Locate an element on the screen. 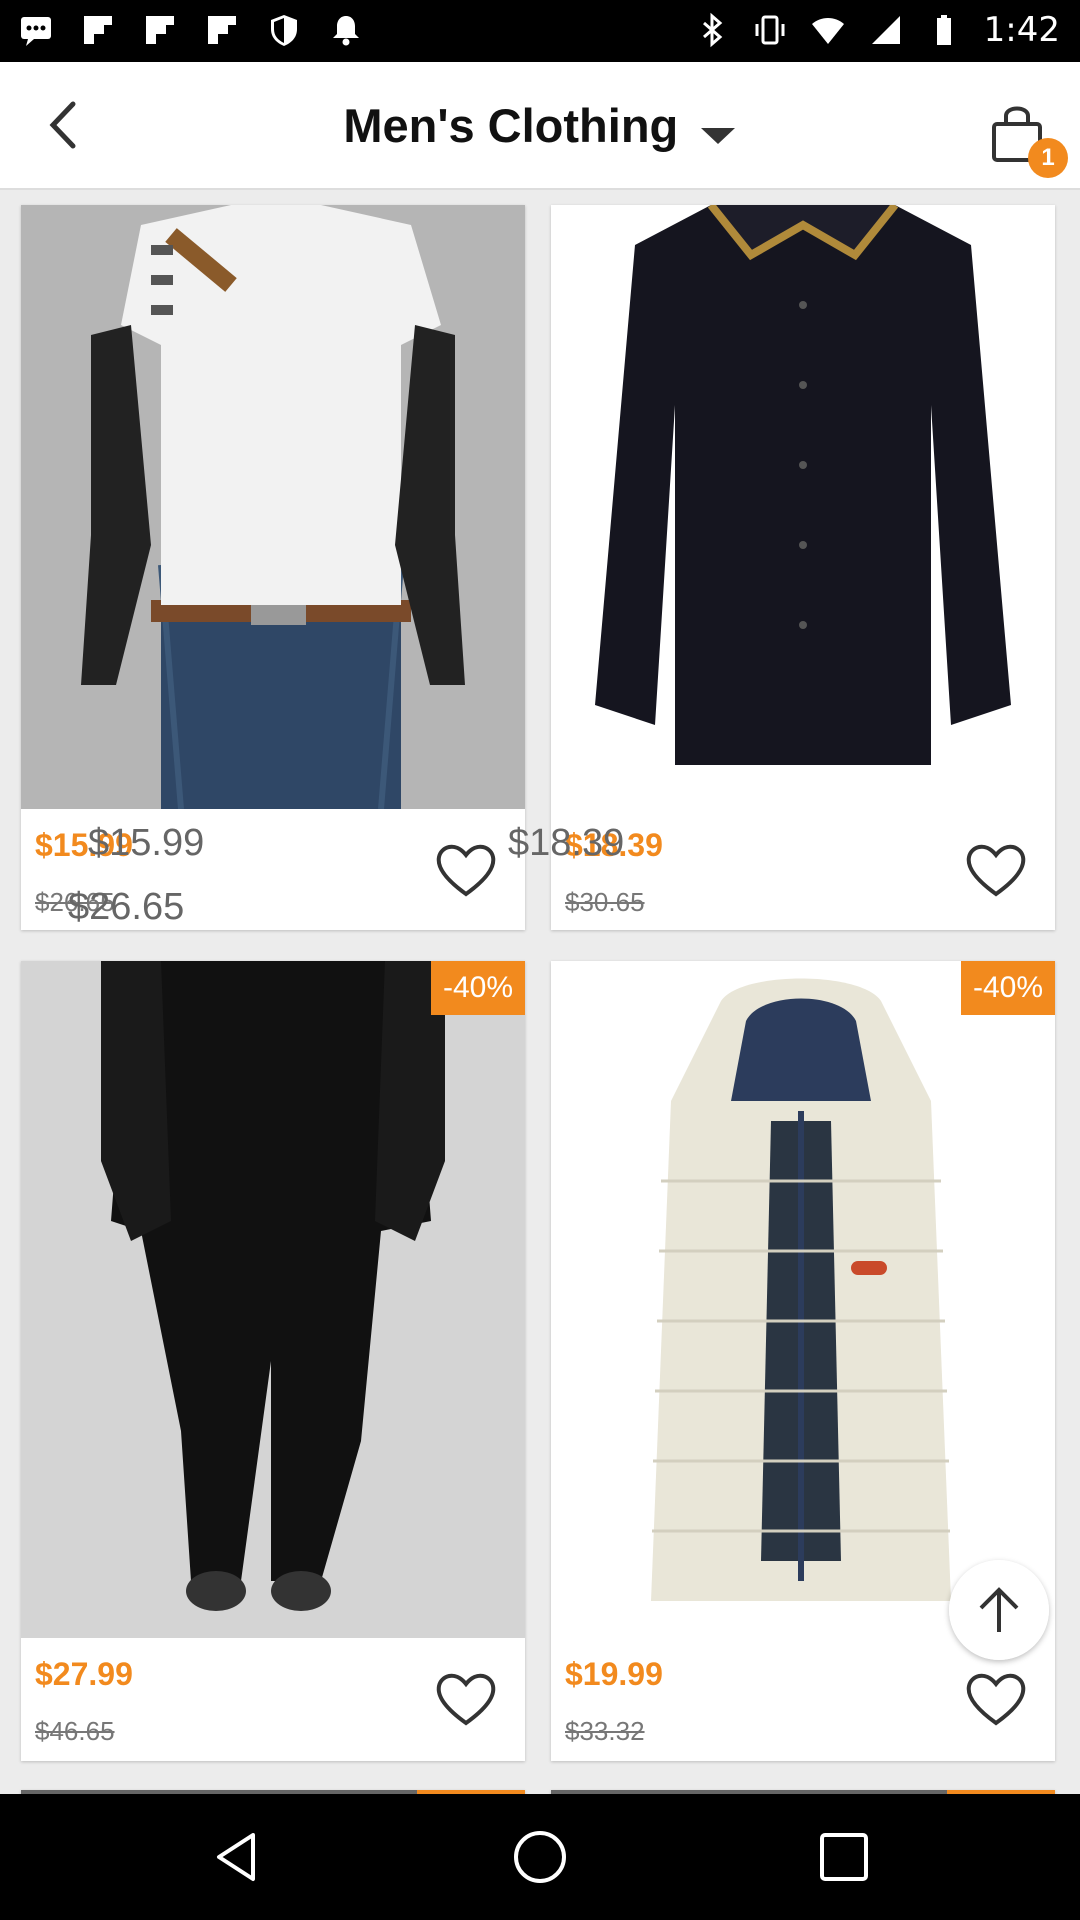 This screenshot has height=1920, width=1080. notification-icon is located at coordinates (346, 31).